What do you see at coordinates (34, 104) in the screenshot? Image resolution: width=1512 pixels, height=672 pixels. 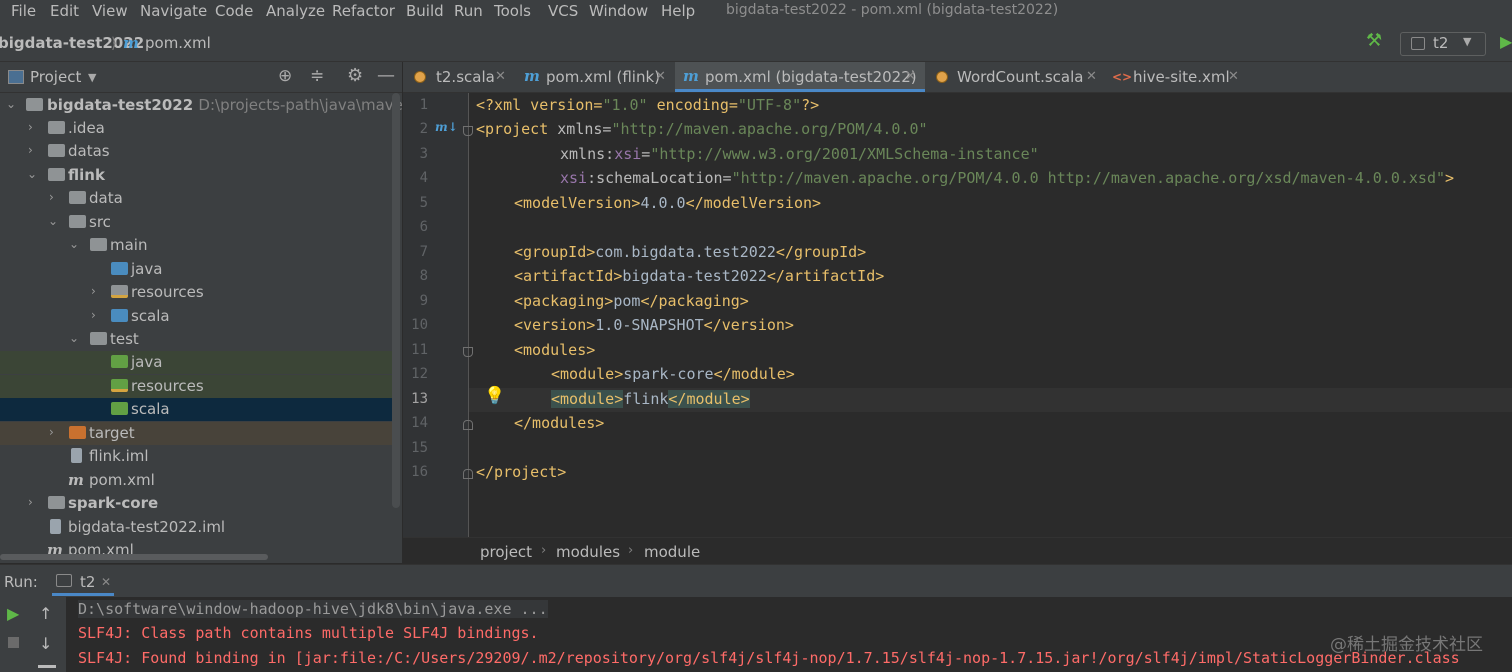 I see `module-folder-icon` at bounding box center [34, 104].